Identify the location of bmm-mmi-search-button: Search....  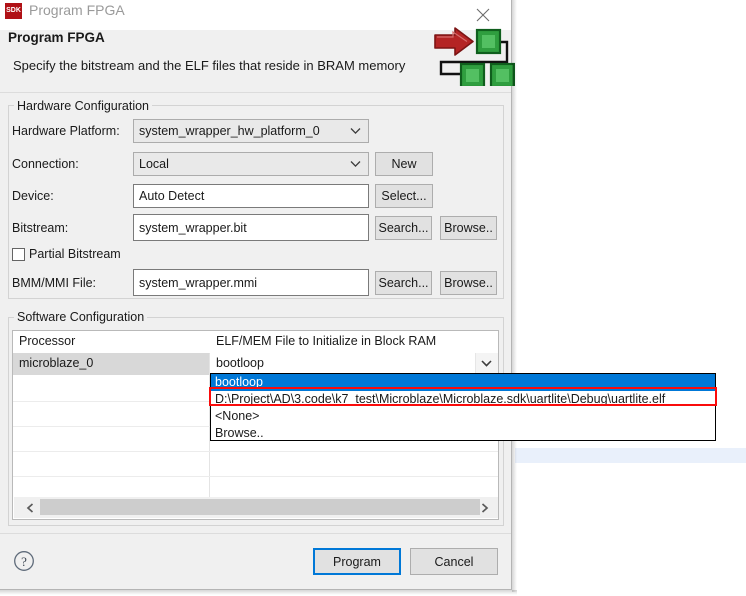
(403, 283).